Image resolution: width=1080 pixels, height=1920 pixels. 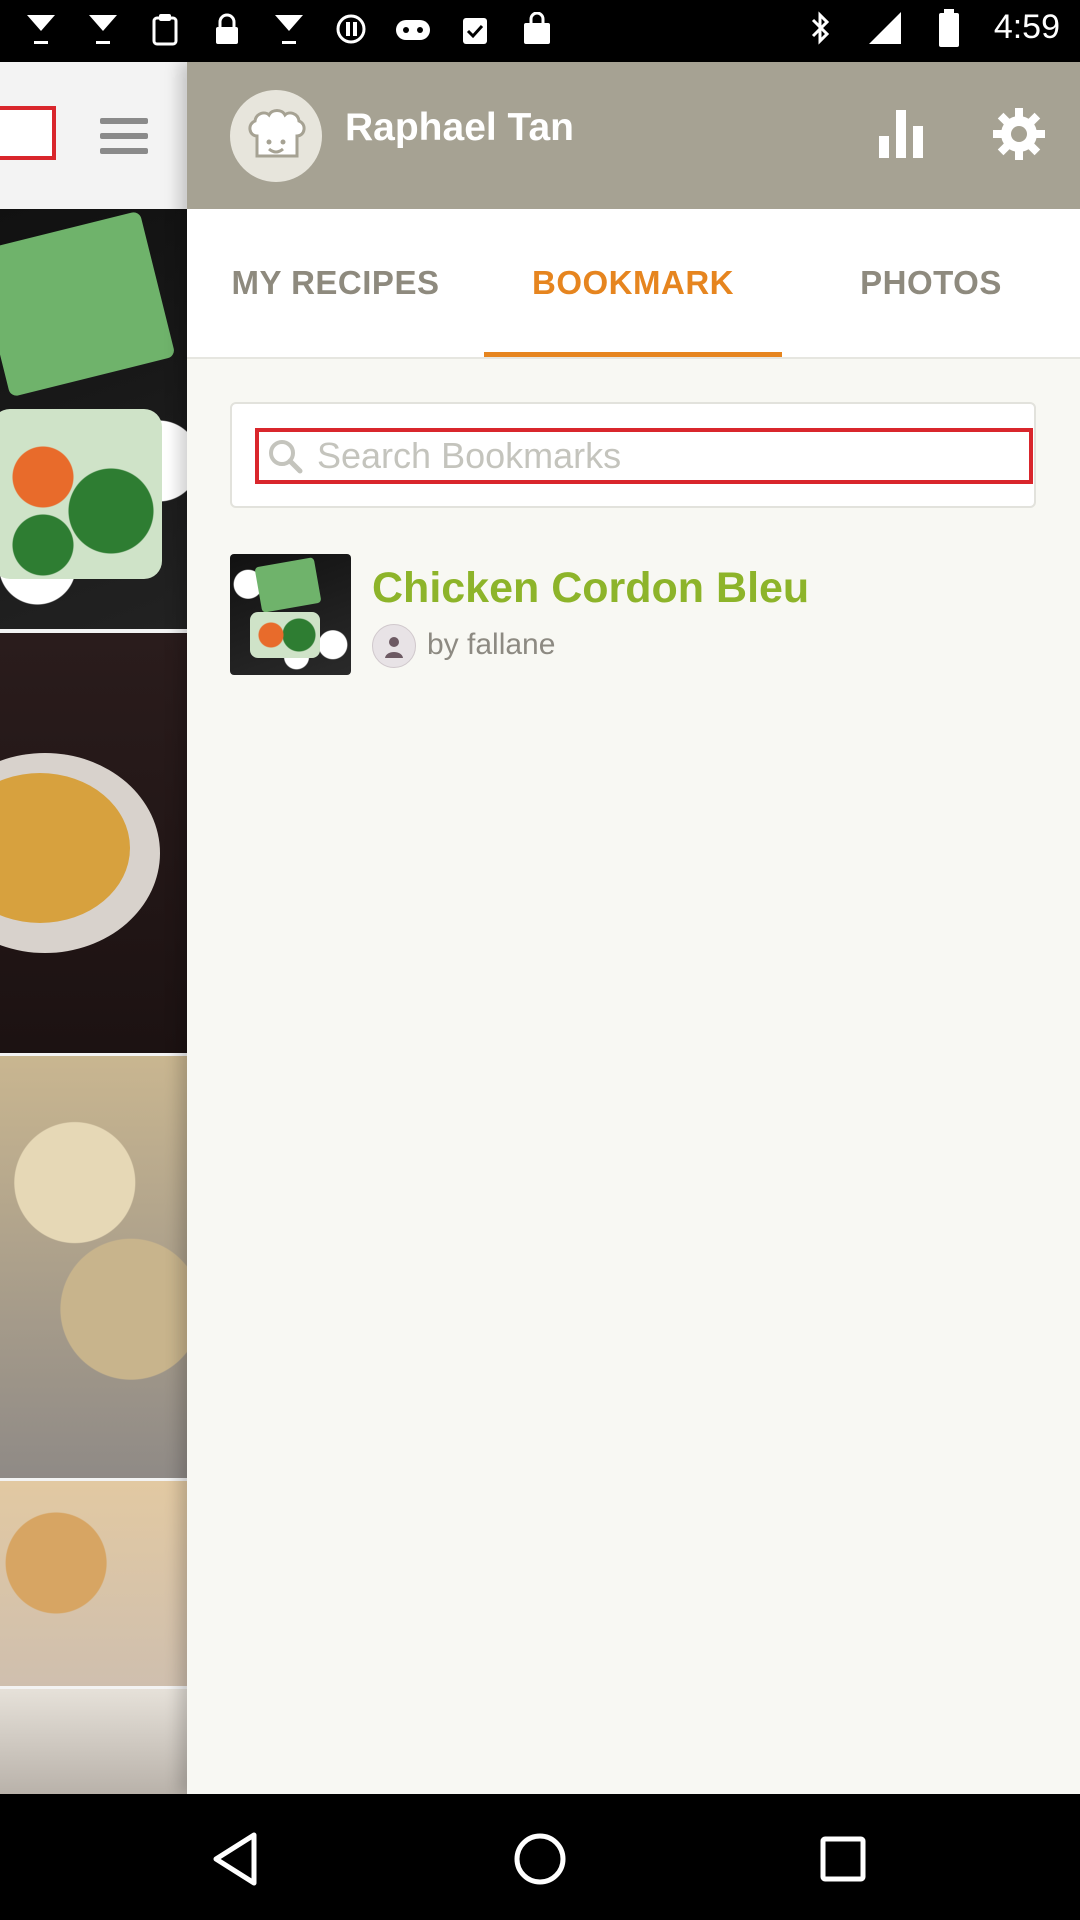 I want to click on notification-icons, so click(x=289, y=29).